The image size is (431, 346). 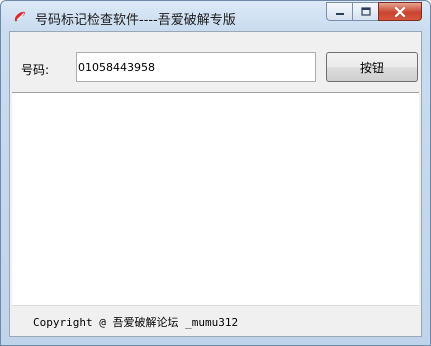 What do you see at coordinates (135, 20) in the screenshot?
I see `window-title: 号码标记检查软件----吾爱破解专版` at bounding box center [135, 20].